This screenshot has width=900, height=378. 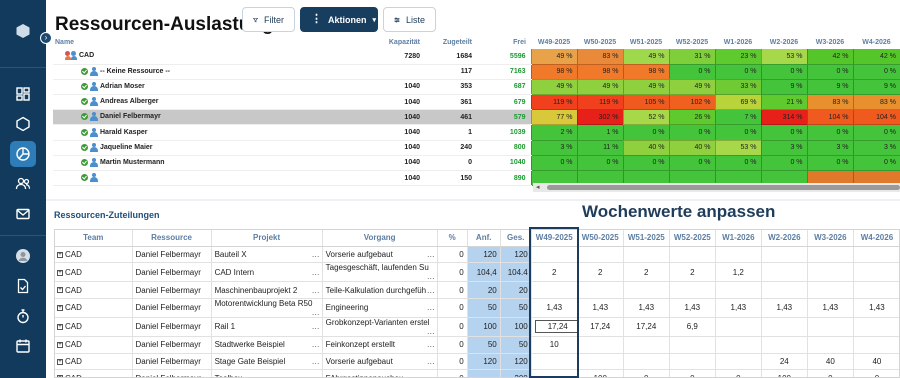 I want to click on week-value-cell: 24, so click(x=784, y=362).